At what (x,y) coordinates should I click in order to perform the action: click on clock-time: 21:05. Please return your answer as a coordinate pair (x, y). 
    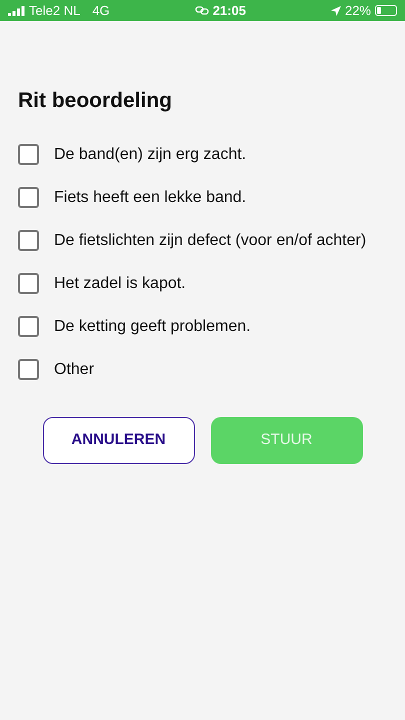
    Looking at the image, I should click on (229, 11).